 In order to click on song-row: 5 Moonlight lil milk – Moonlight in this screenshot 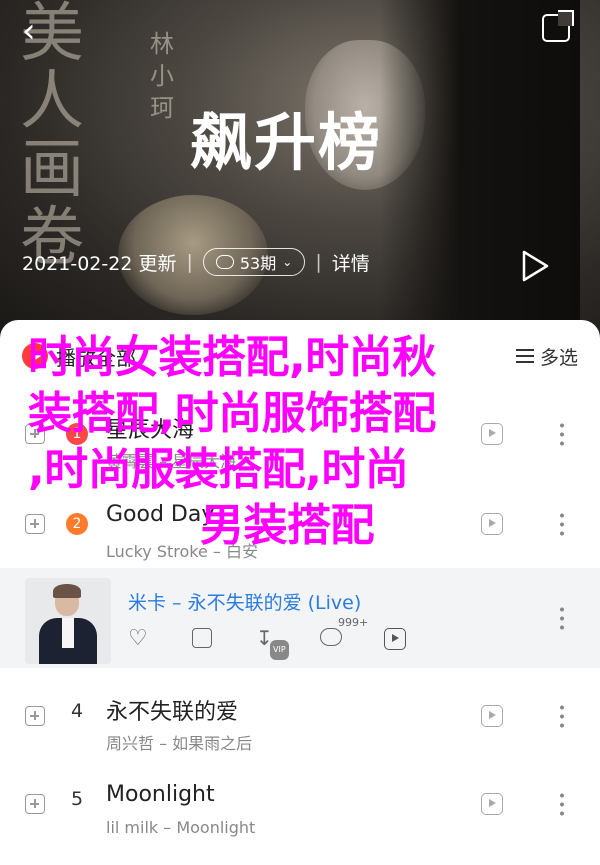, I will do `click(300, 806)`.